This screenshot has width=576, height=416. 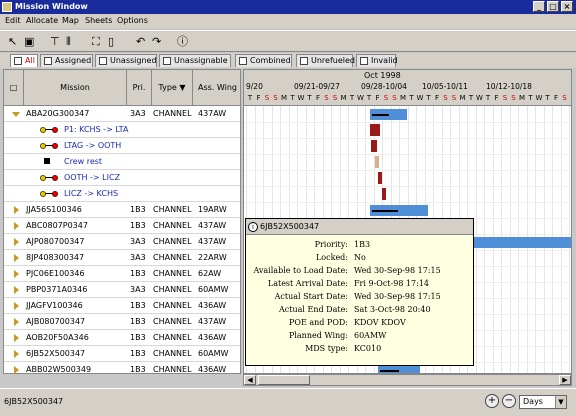 What do you see at coordinates (70, 20) in the screenshot?
I see `menu-map: Map` at bounding box center [70, 20].